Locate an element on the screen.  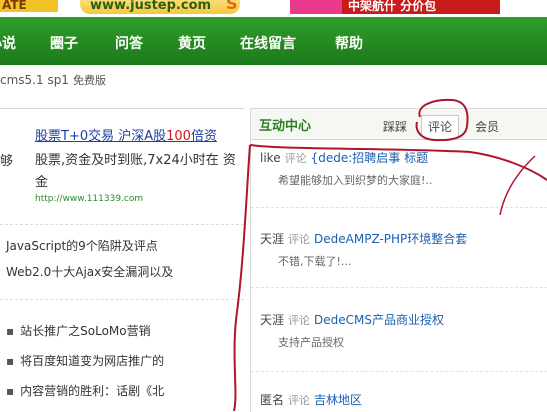
panel-title: 互动中心 is located at coordinates (285, 126).